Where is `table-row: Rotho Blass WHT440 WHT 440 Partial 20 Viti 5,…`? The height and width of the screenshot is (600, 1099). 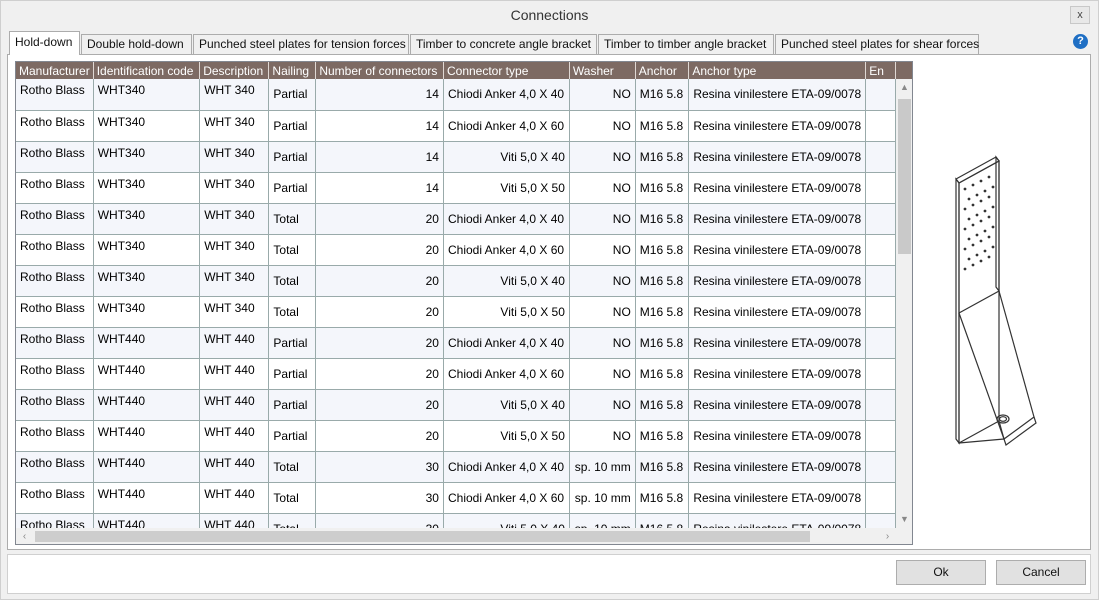
table-row: Rotho Blass WHT440 WHT 440 Partial 20 Viti 5,… is located at coordinates (456, 436).